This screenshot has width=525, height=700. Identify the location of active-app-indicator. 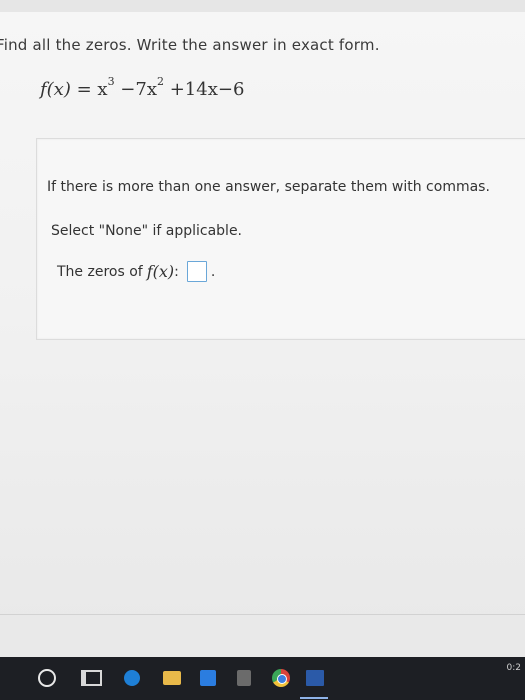
(314, 698).